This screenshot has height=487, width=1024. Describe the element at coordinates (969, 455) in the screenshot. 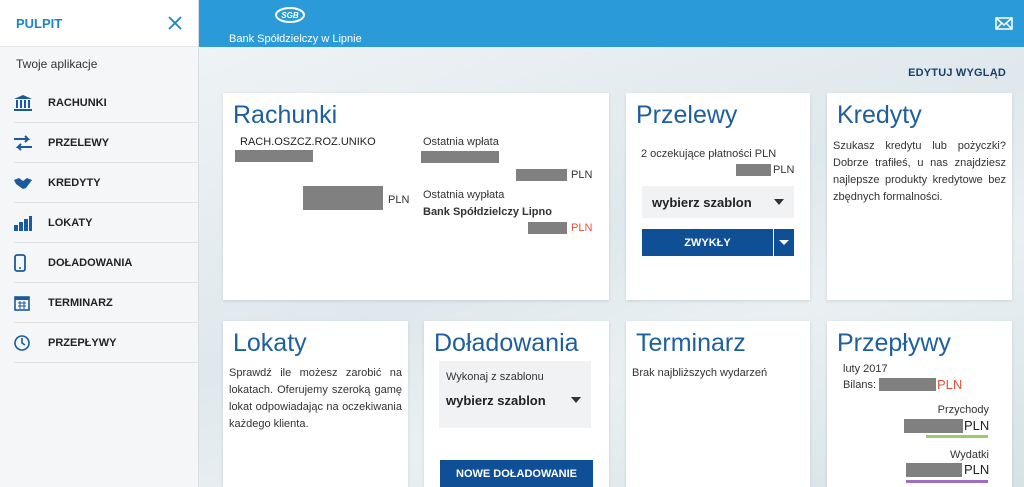

I see `expenses-label: Wydatki` at that location.